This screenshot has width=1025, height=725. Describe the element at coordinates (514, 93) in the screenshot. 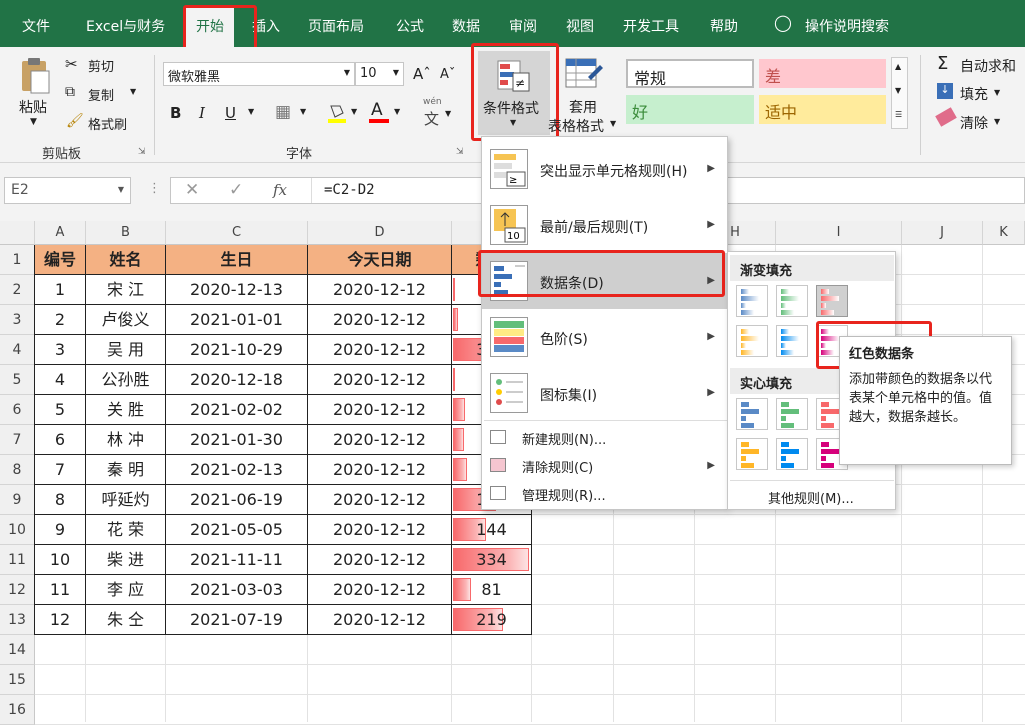

I see `conditional-formatting-button: ≠ 条件格式 ▼` at that location.